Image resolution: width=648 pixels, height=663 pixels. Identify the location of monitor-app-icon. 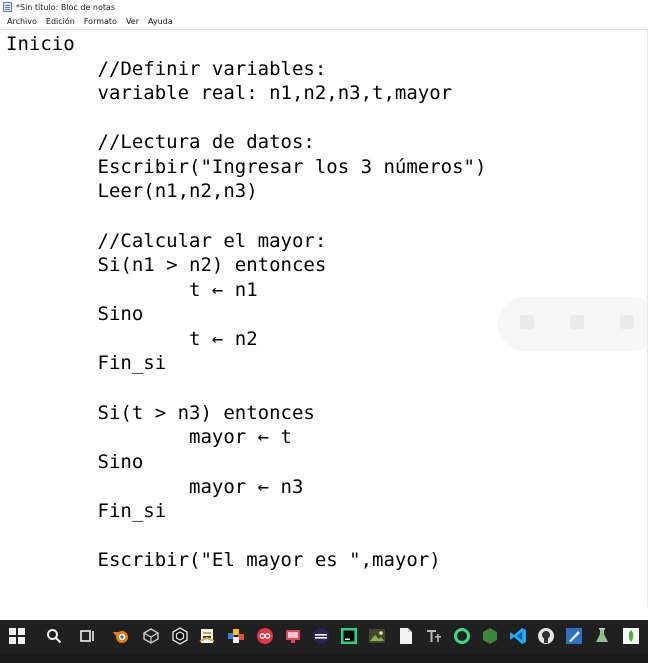
(293, 636).